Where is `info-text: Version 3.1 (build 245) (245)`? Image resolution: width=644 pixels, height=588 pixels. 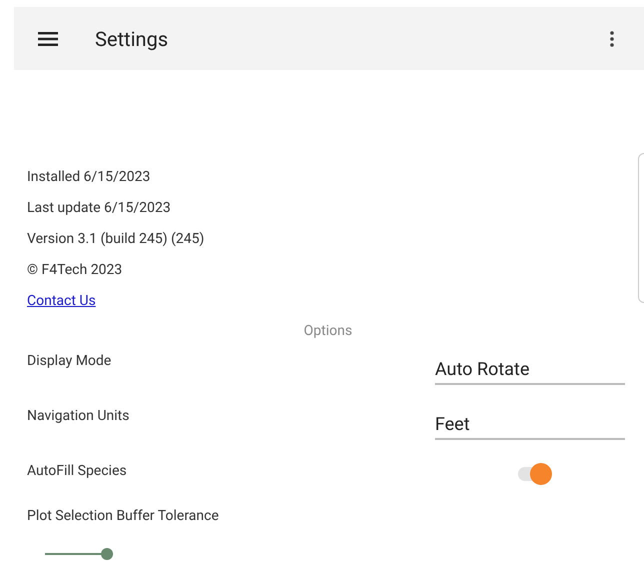
info-text: Version 3.1 (build 245) (245) is located at coordinates (115, 239).